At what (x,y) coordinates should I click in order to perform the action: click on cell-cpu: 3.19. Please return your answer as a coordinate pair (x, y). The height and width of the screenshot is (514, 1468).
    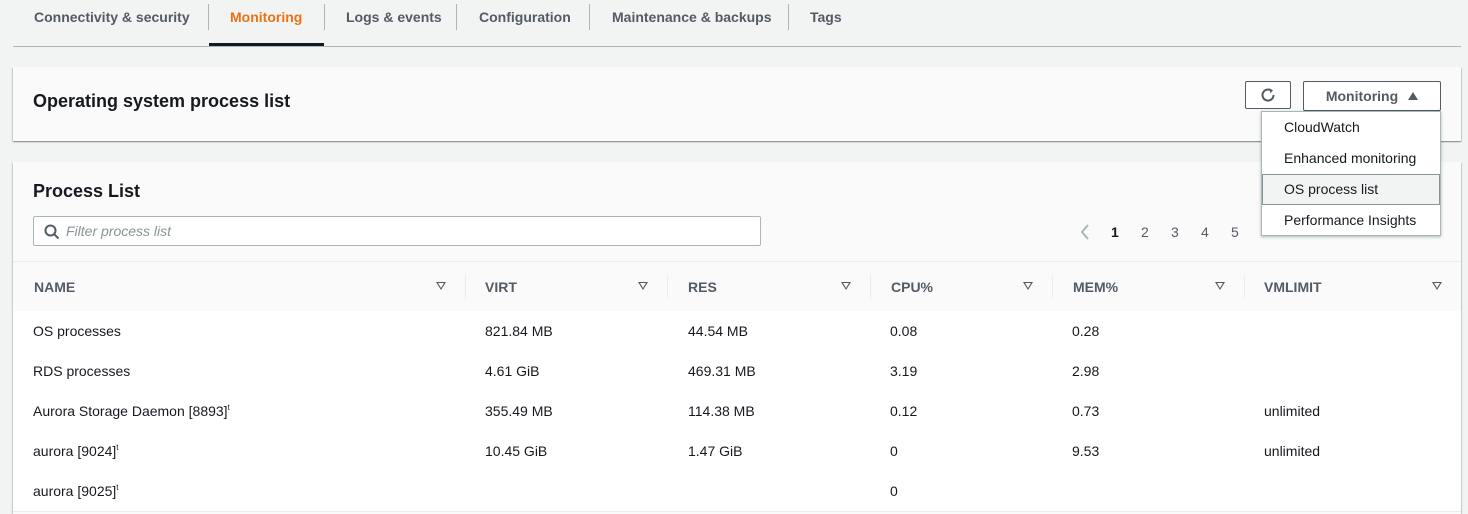
    Looking at the image, I should click on (904, 371).